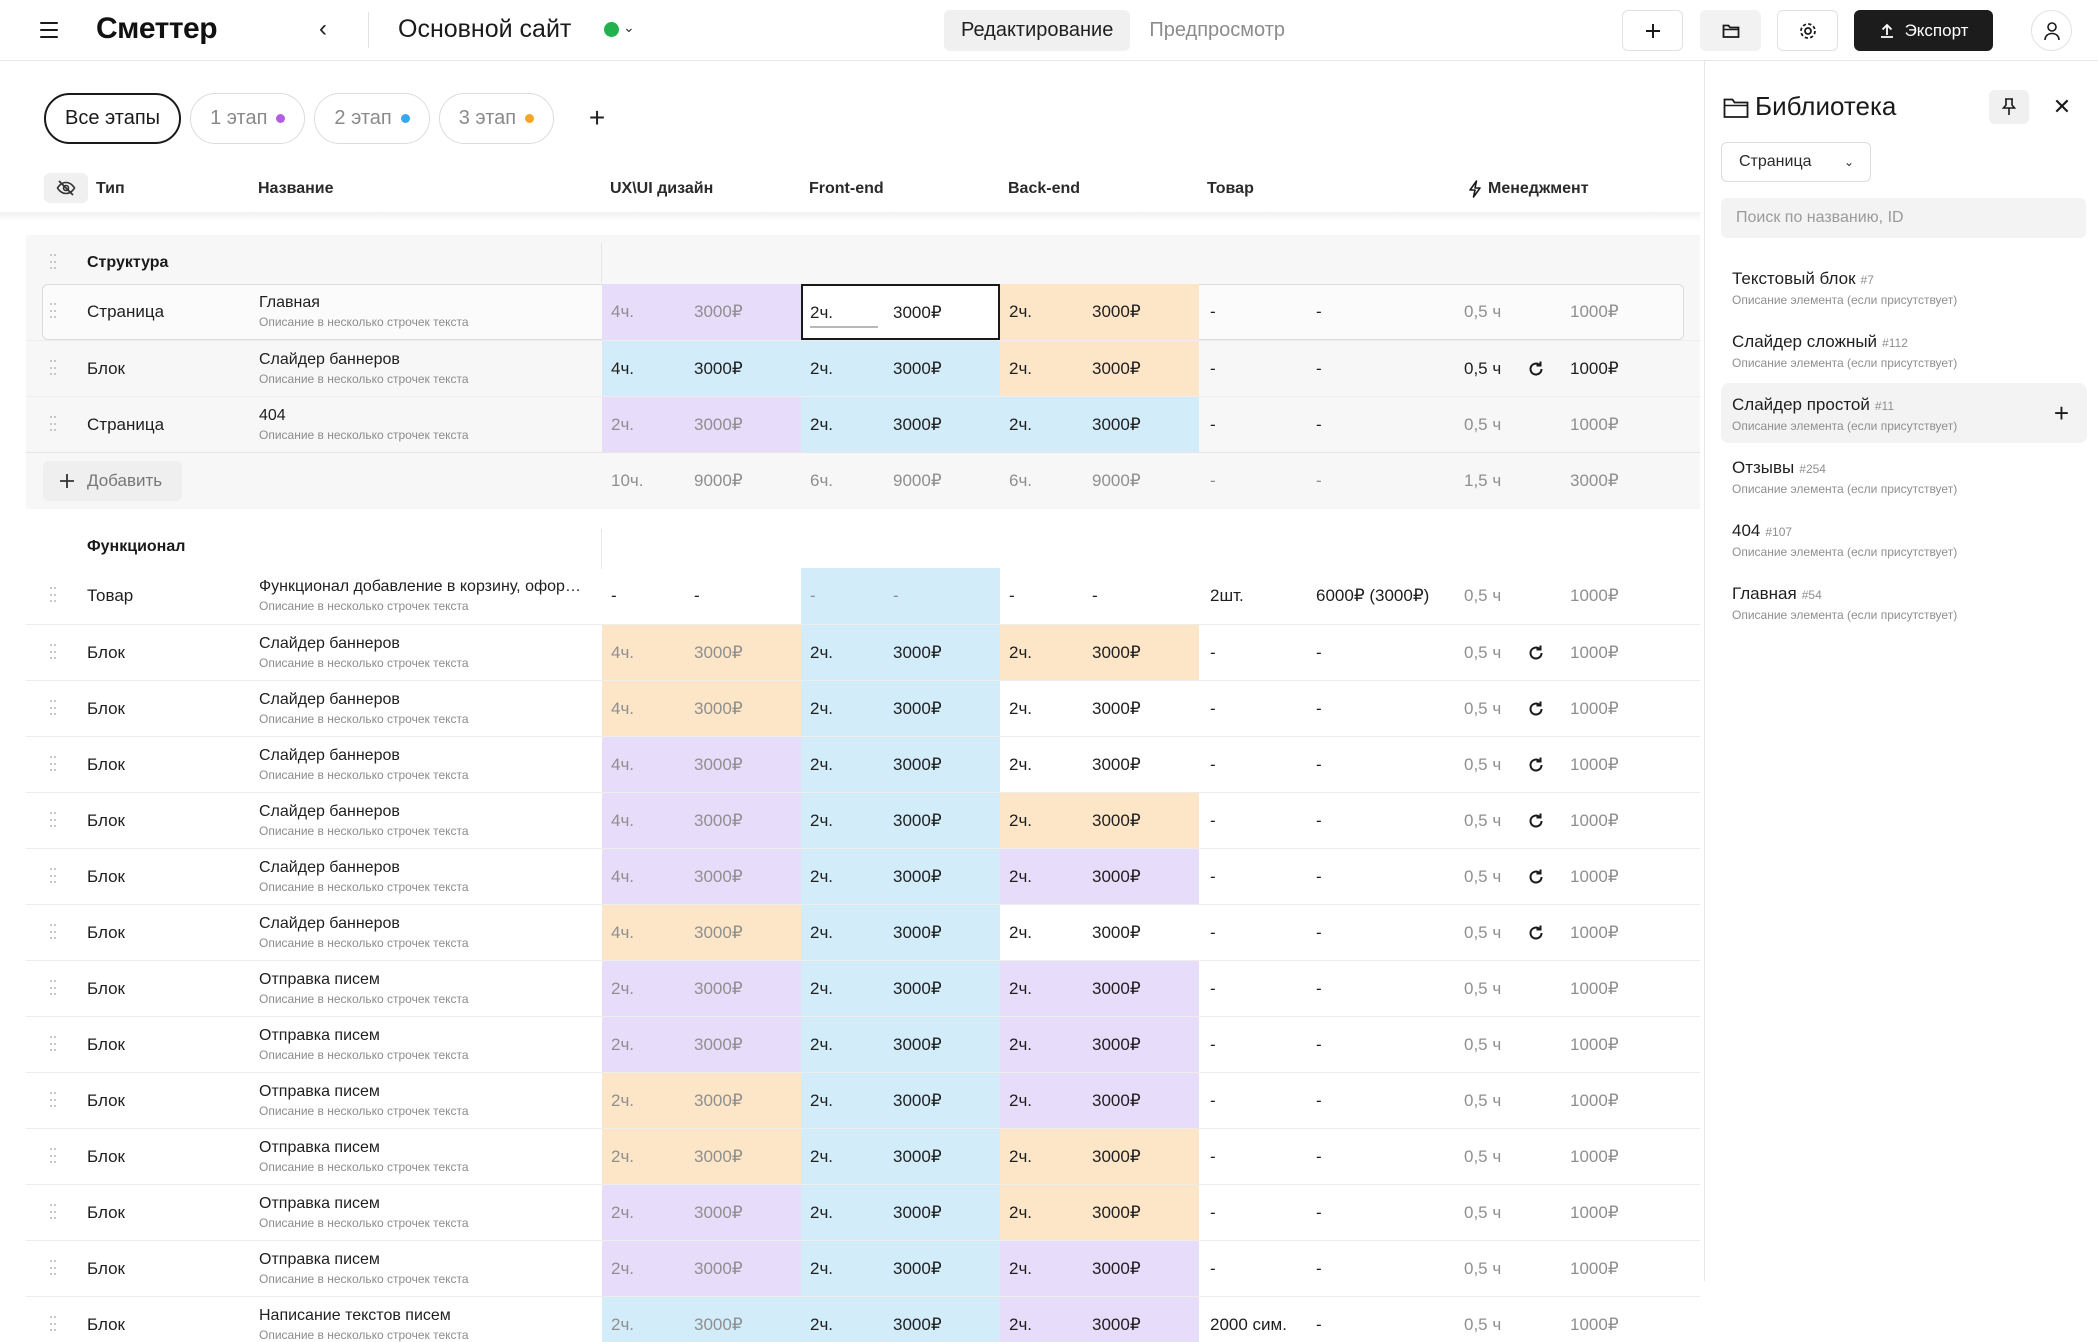  Describe the element at coordinates (66, 188) in the screenshot. I see `hide-columns-toggle` at that location.